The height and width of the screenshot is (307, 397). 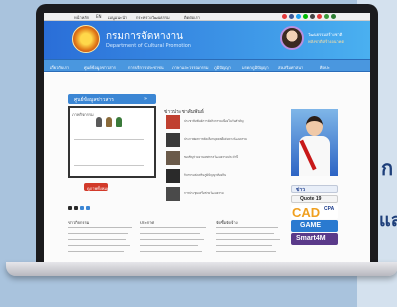 I want to click on nav-item-heritage: มรดกภูมิปัญญา, so click(x=255, y=67).